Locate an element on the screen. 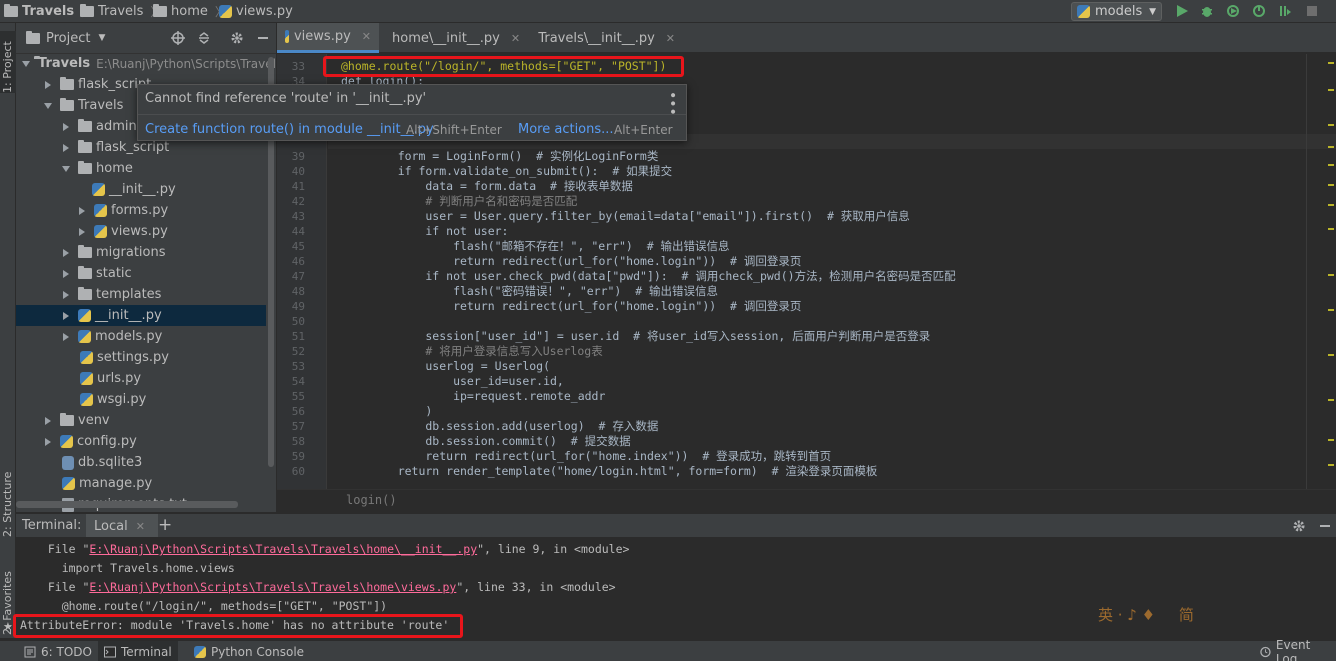 Image resolution: width=1336 pixels, height=661 pixels. tree-item-manage: manage.py is located at coordinates (141, 483).